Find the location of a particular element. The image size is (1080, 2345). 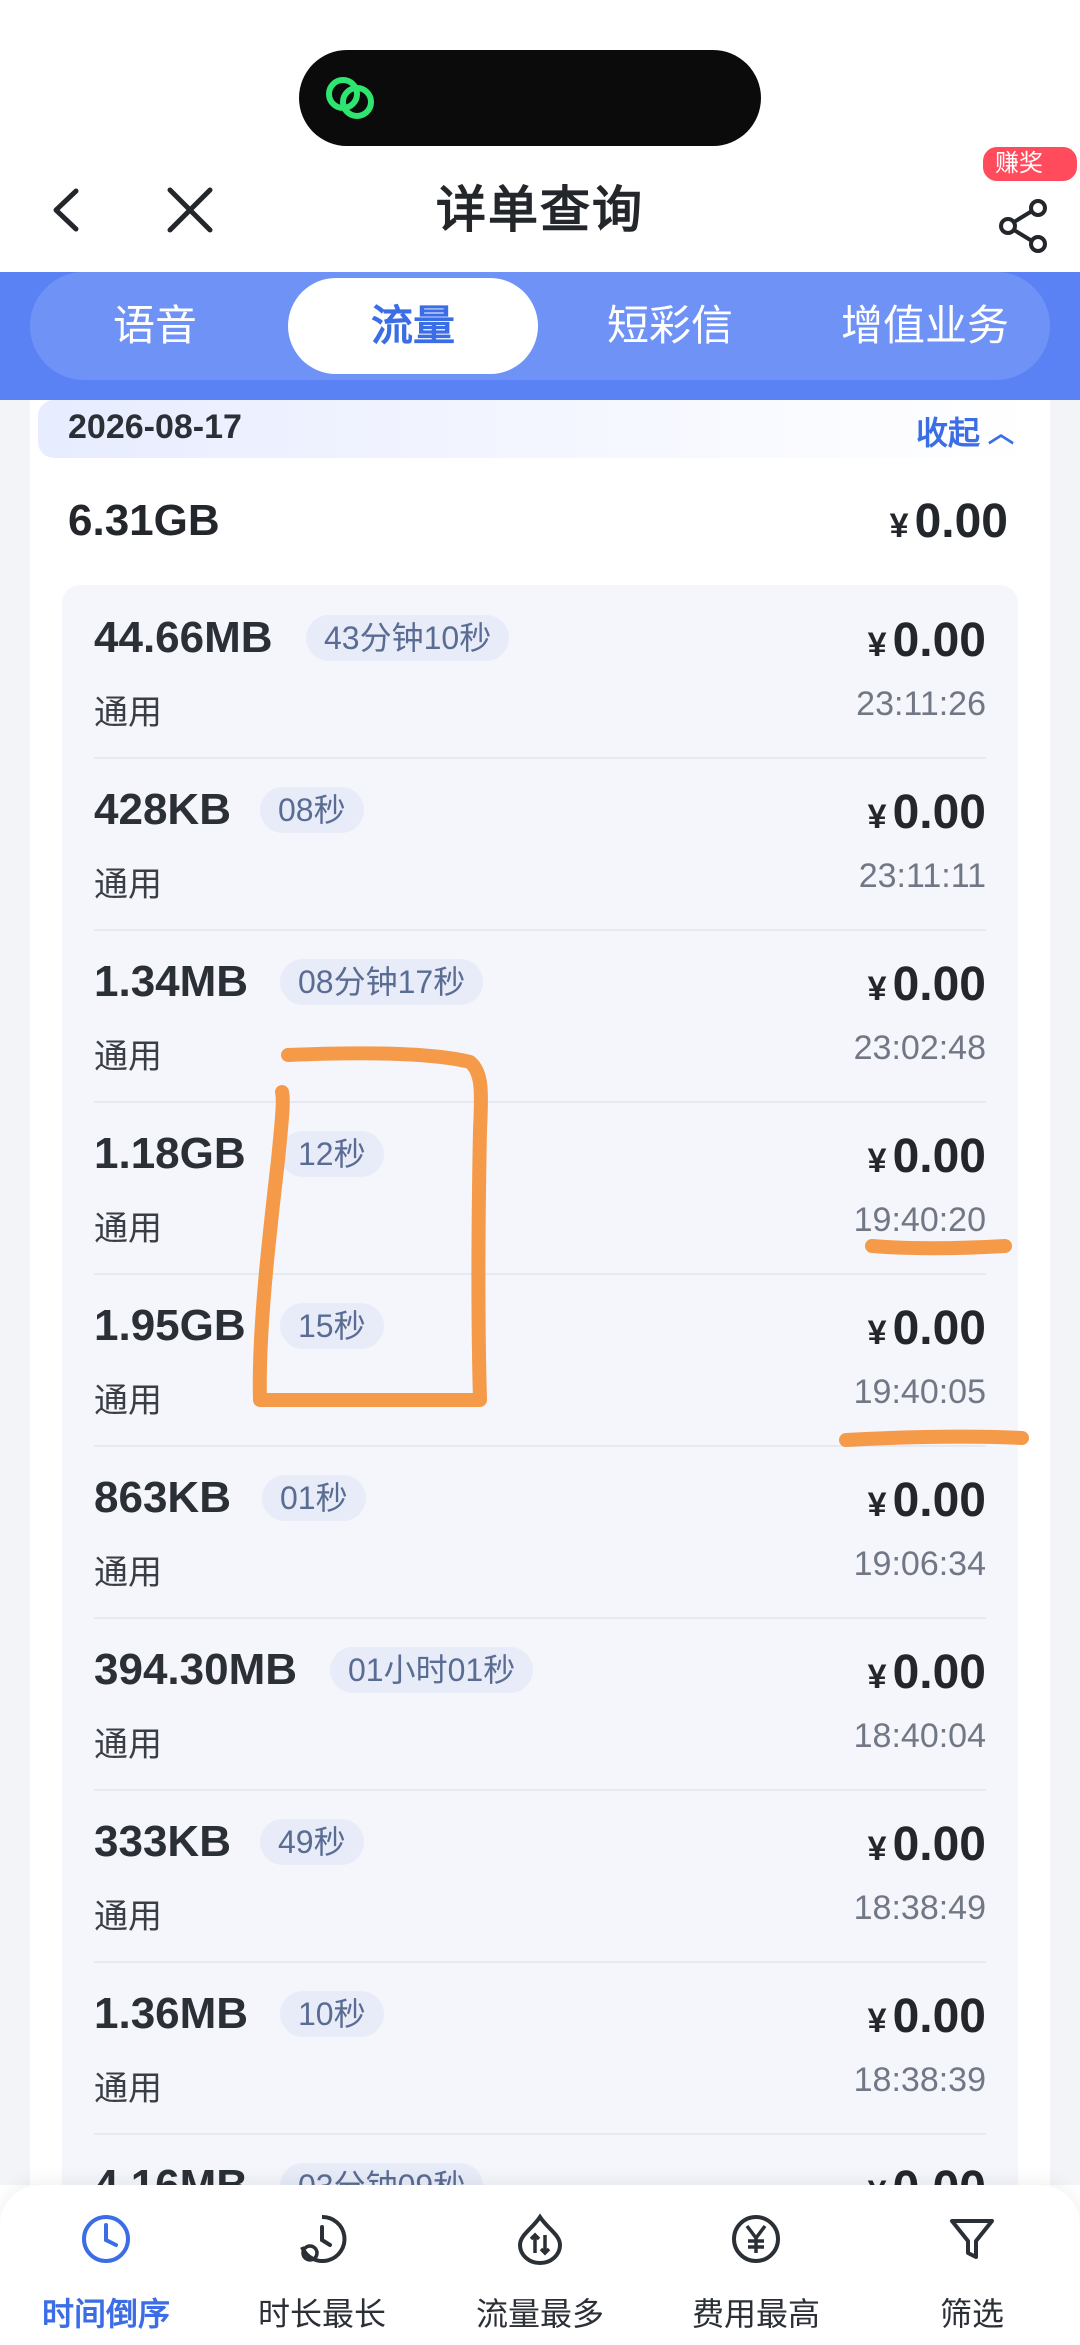

bottom-sort-bar: 时间倒序 时长最长 流量最多 费用最高 筛选 is located at coordinates (540, 2265).